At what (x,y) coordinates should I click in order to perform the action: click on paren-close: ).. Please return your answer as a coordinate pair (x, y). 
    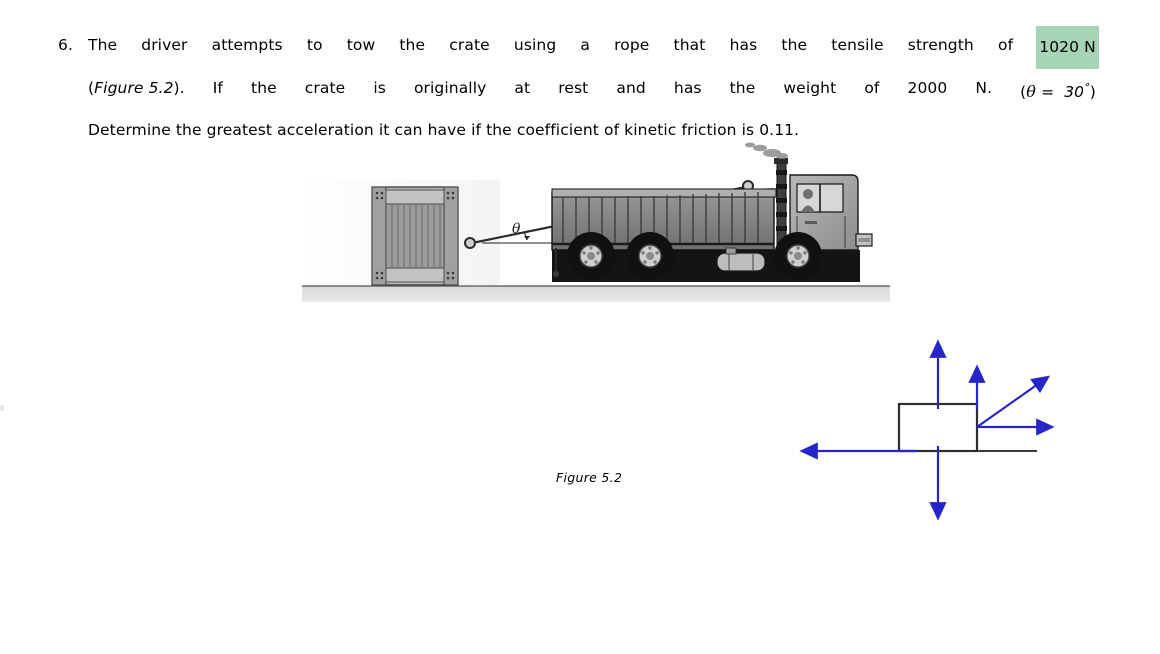
    Looking at the image, I should click on (179, 88).